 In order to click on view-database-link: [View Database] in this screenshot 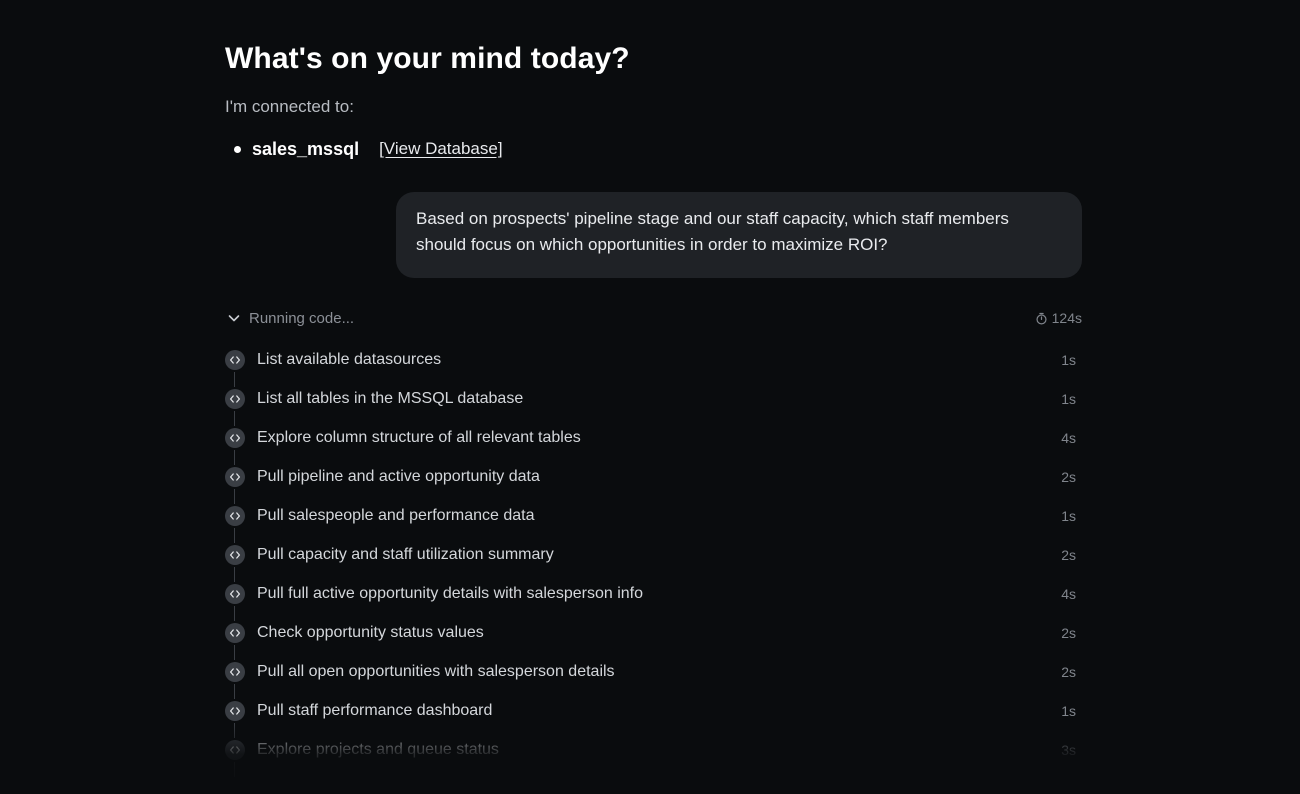, I will do `click(440, 149)`.